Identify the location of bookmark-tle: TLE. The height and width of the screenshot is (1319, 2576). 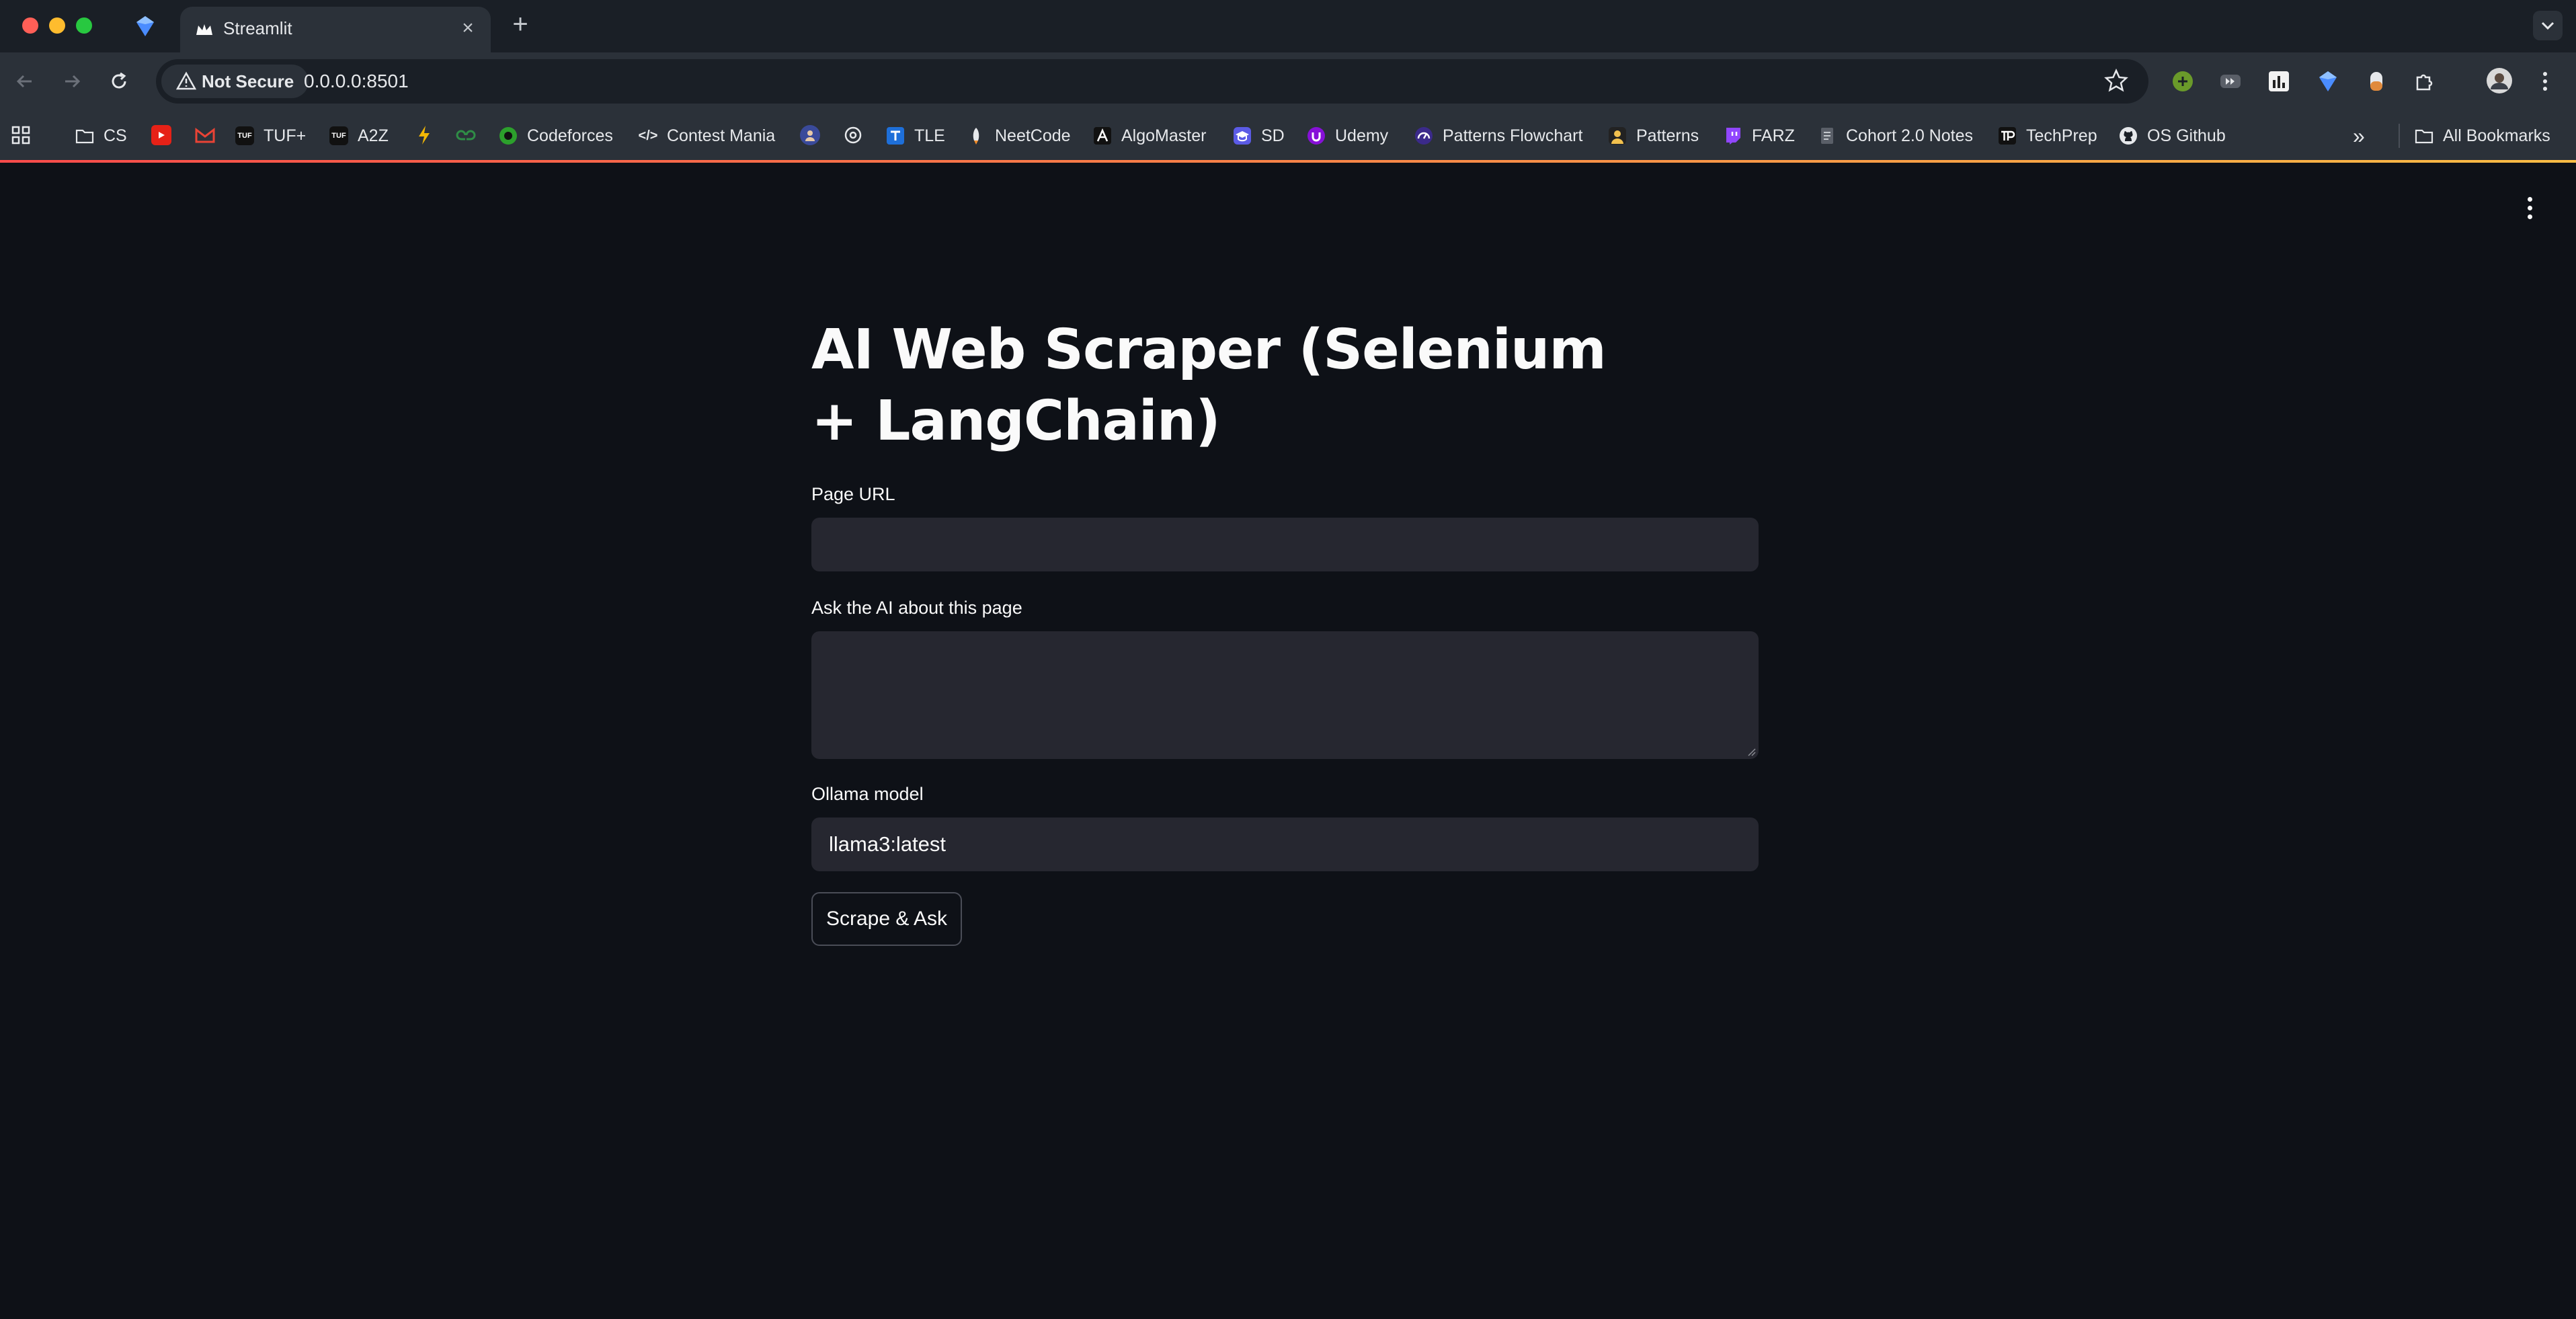
(915, 135).